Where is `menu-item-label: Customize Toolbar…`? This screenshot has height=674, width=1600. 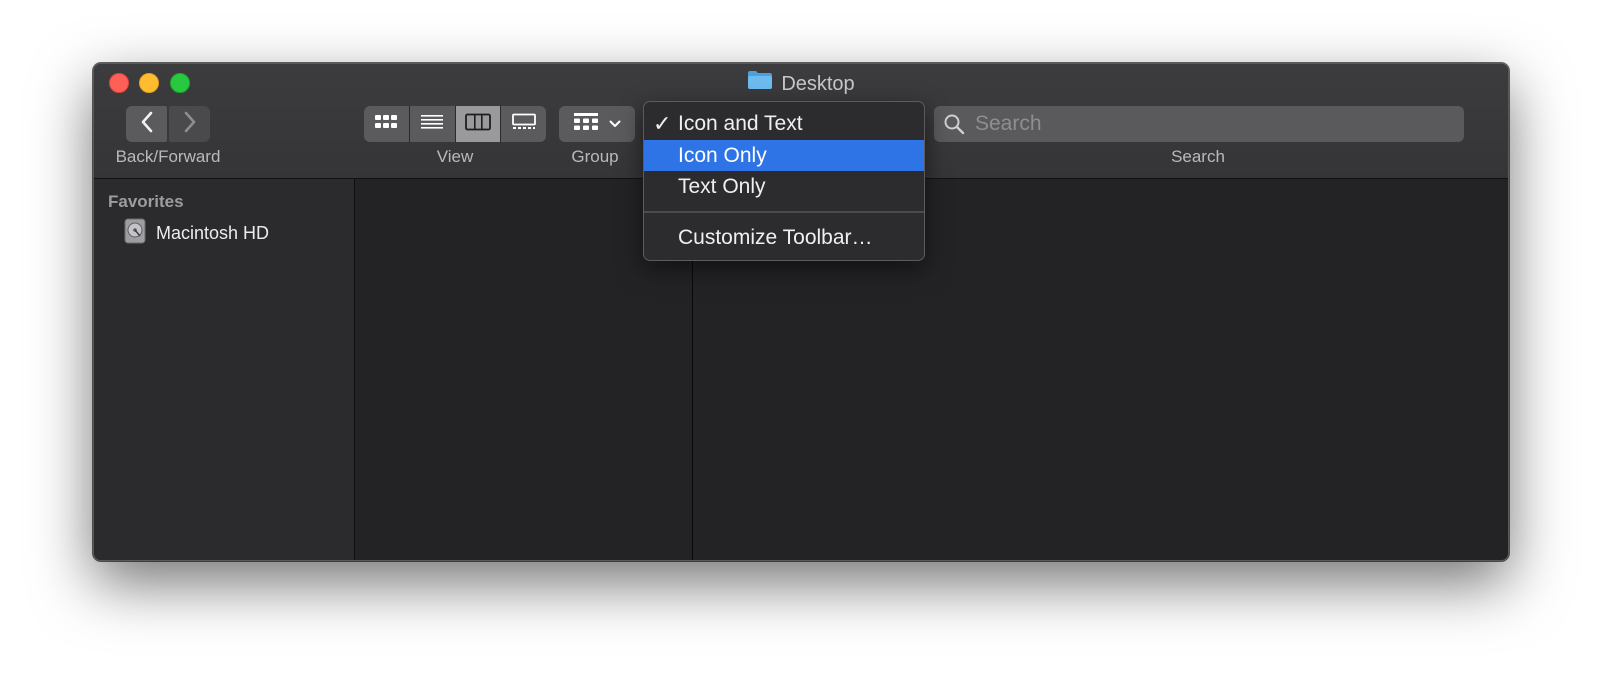
menu-item-label: Customize Toolbar… is located at coordinates (775, 237).